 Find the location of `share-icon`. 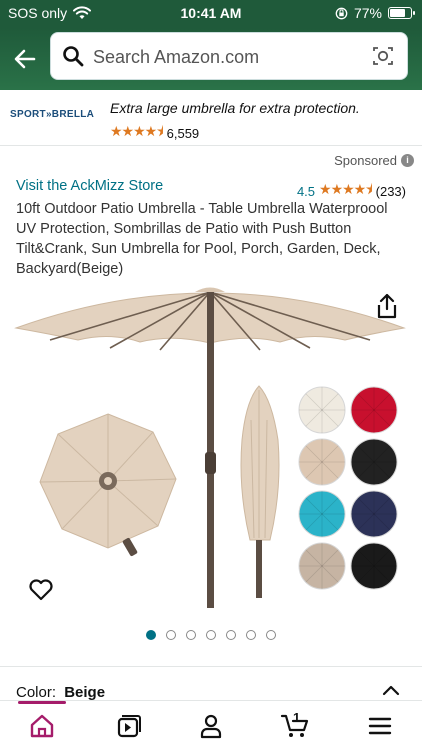

share-icon is located at coordinates (387, 306).